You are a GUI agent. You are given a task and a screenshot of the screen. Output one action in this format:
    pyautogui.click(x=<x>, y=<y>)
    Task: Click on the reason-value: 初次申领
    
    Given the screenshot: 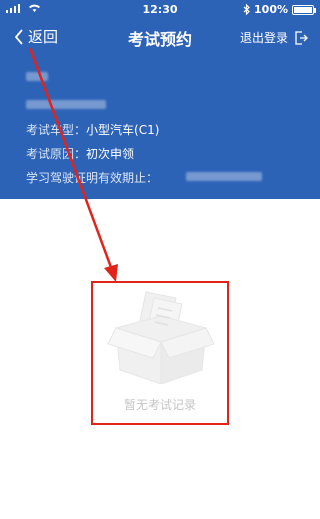 What is the action you would take?
    pyautogui.click(x=110, y=154)
    